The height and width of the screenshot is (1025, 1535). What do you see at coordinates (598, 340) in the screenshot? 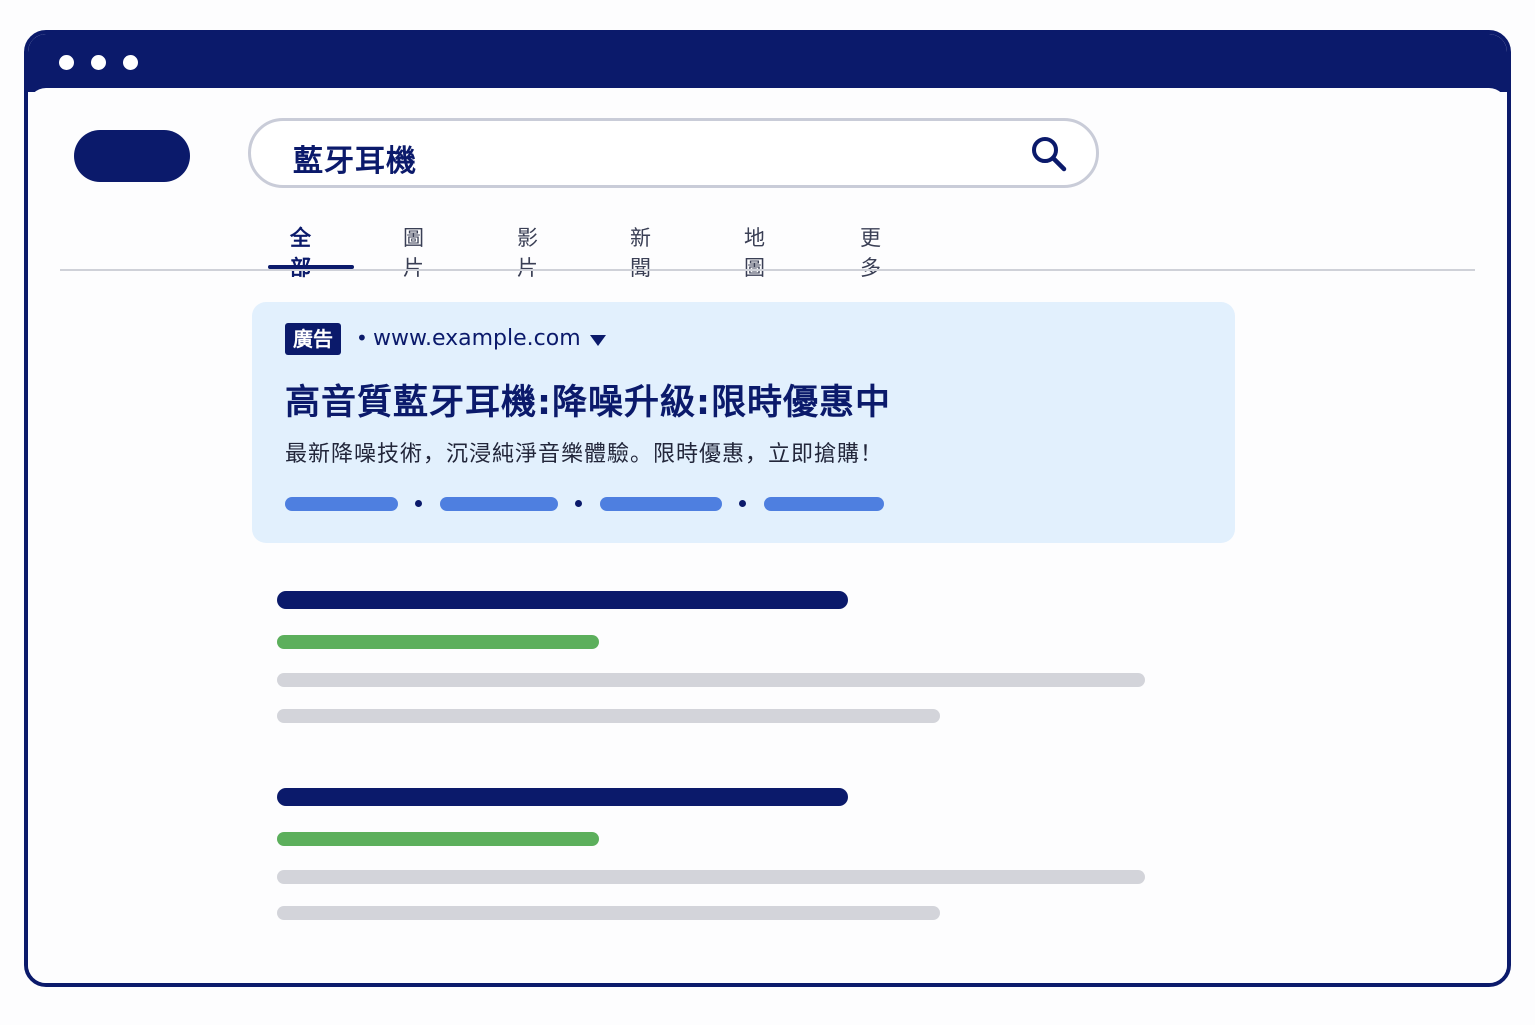
I see `caret-down-icon` at bounding box center [598, 340].